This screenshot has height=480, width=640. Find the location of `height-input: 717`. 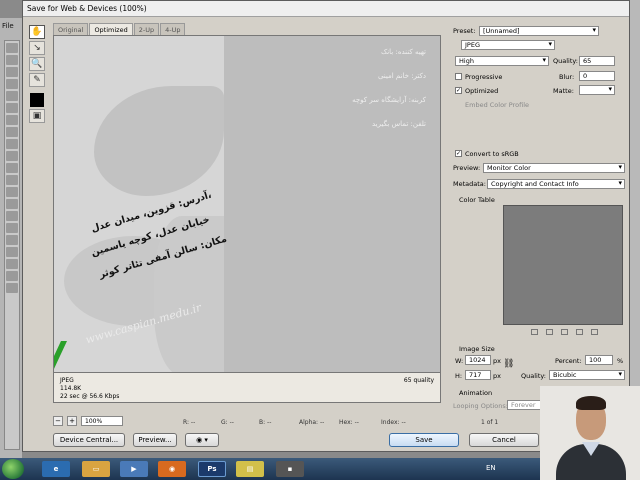

height-input: 717 is located at coordinates (478, 375).